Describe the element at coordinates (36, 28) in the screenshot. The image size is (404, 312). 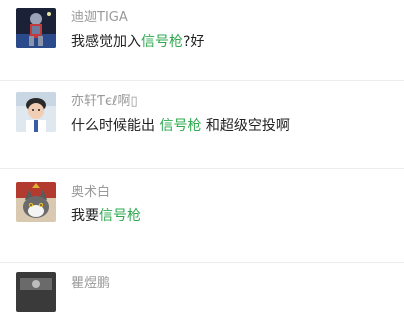
I see `tiga-hero-avatar` at that location.